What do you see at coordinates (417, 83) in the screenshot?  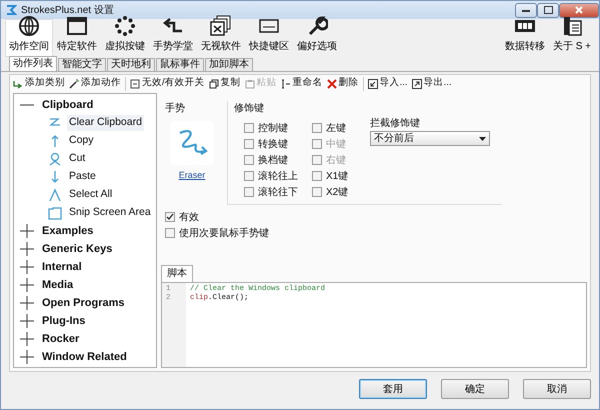 I see `export-icon` at bounding box center [417, 83].